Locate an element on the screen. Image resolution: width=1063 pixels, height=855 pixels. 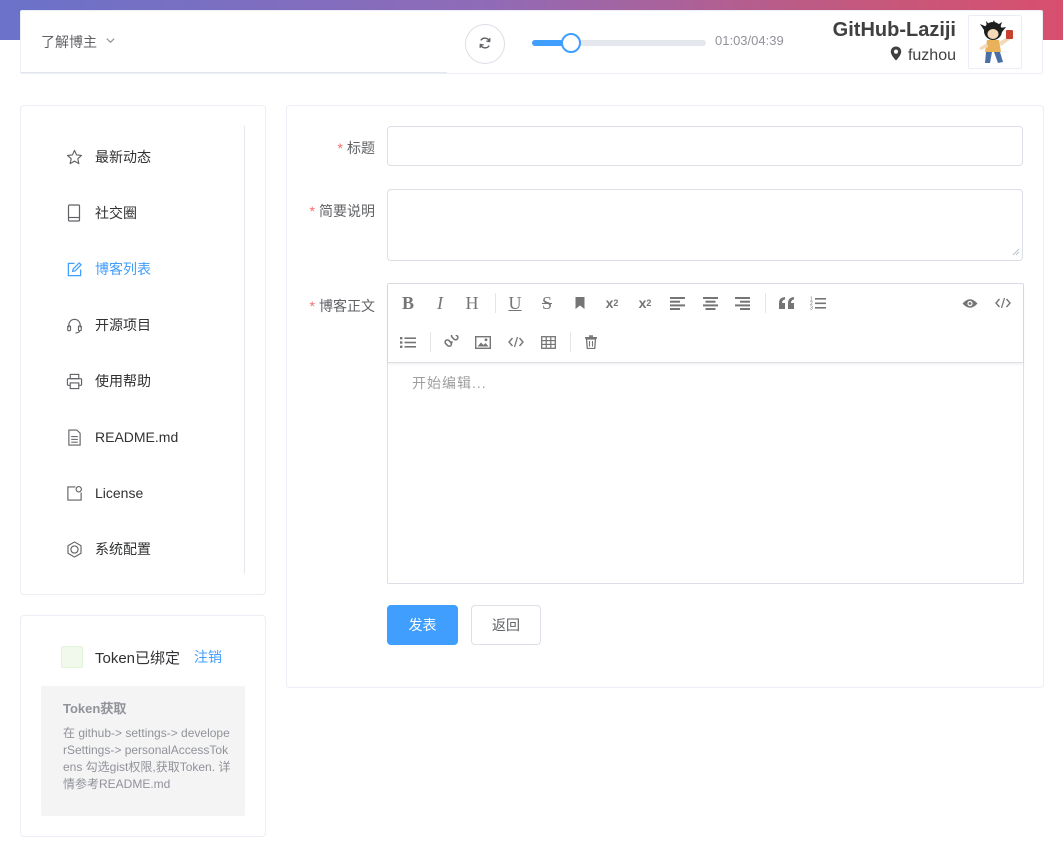
publish-button: 发表 is located at coordinates (422, 625).